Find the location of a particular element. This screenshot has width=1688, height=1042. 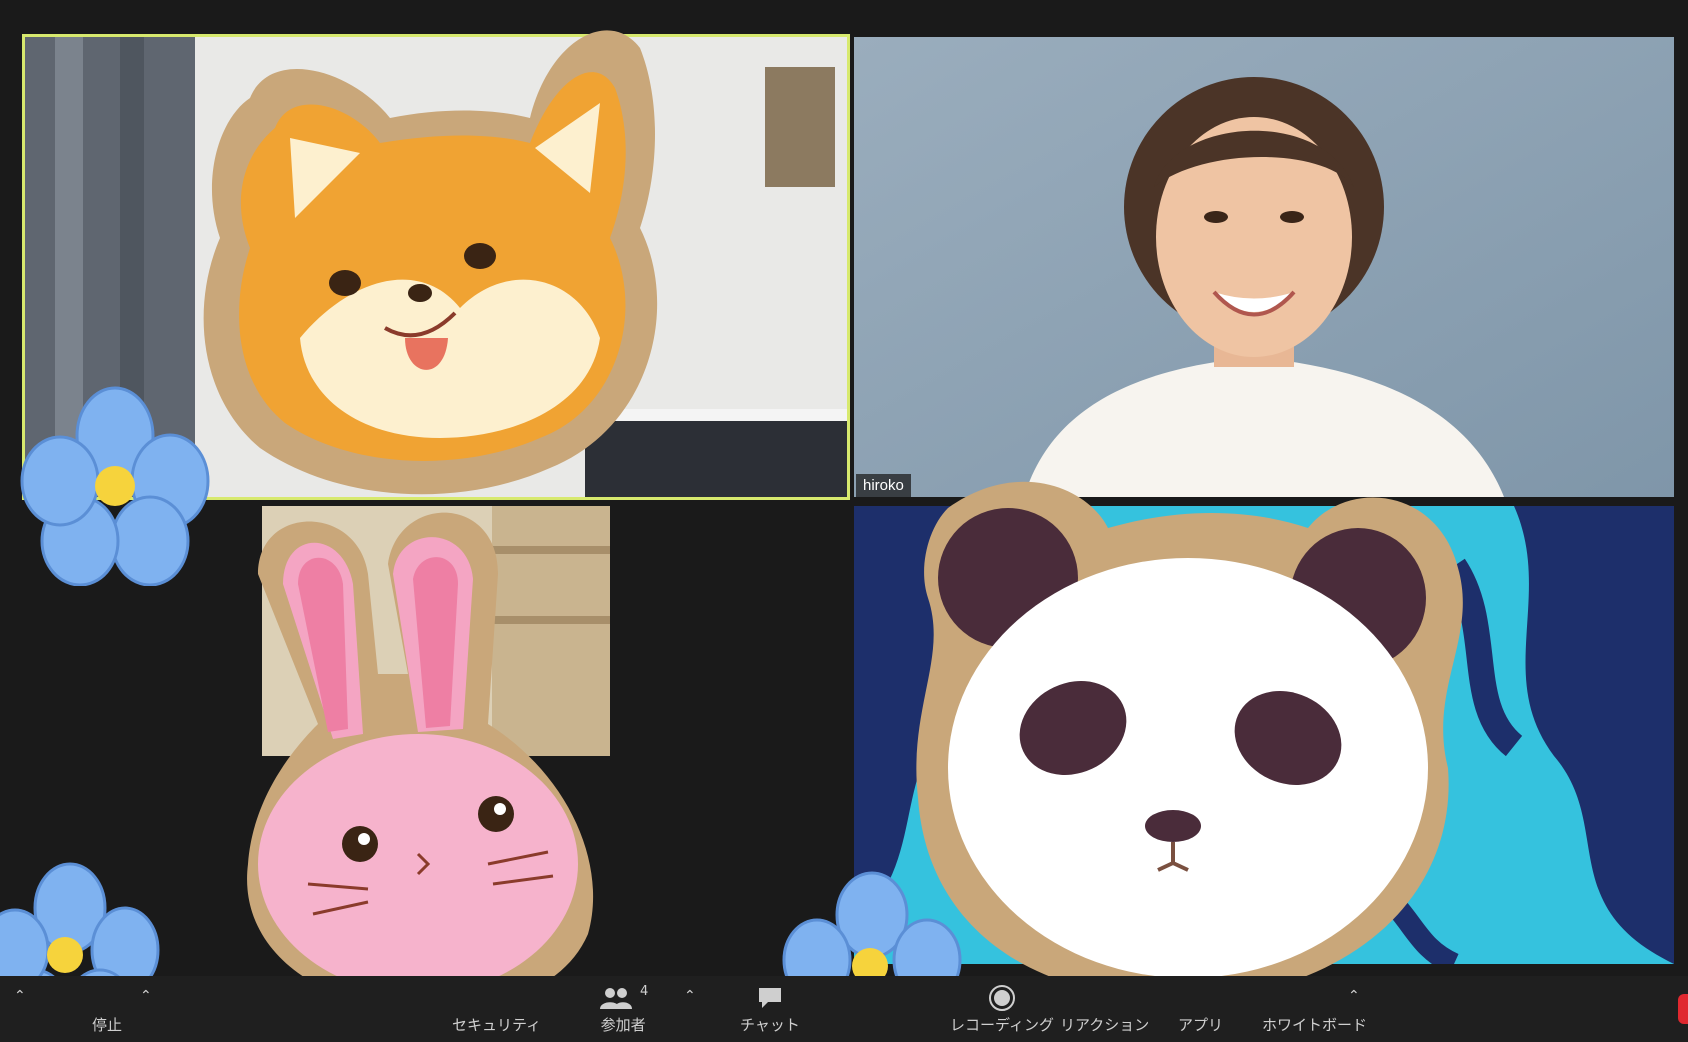

apps-button: アプリ is located at coordinates (1200, 1009).